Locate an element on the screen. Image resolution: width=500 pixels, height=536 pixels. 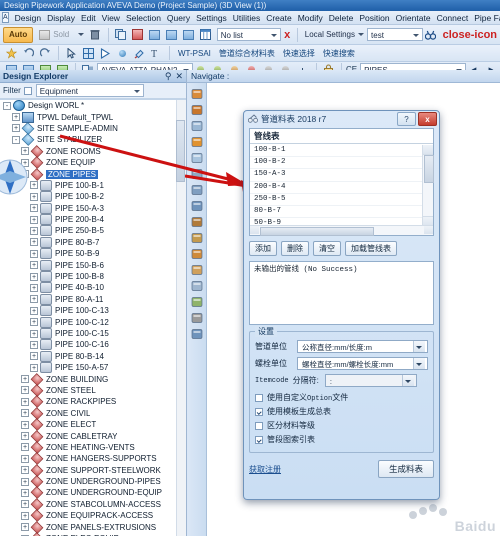
tree-node: + PIPE 40-B-10 is located at coordinates (93, 288).